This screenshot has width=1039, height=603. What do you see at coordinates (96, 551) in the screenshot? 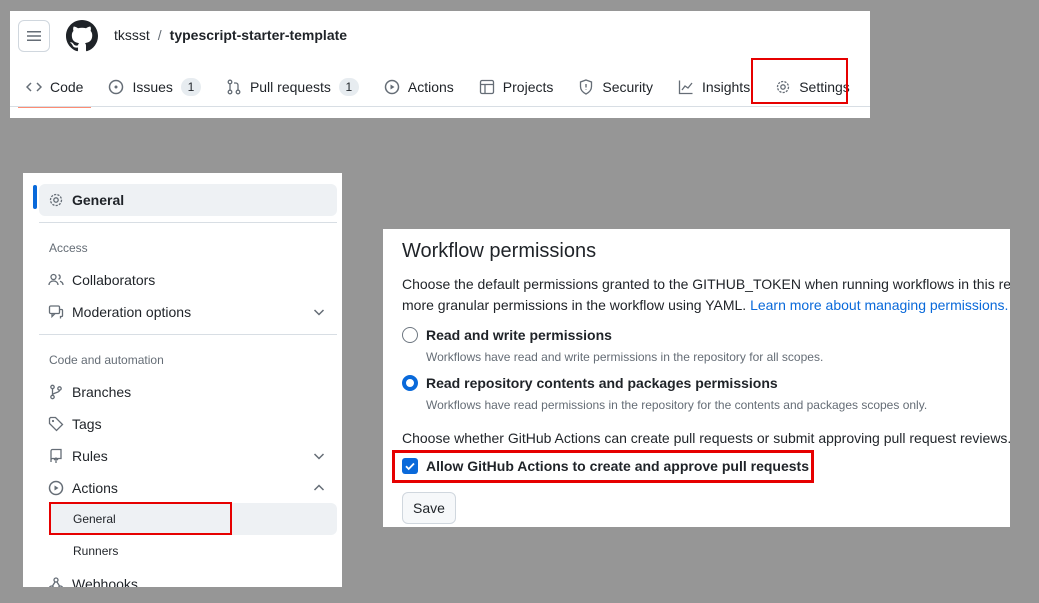
I see `sidebar-subitem-label: Runners` at bounding box center [96, 551].